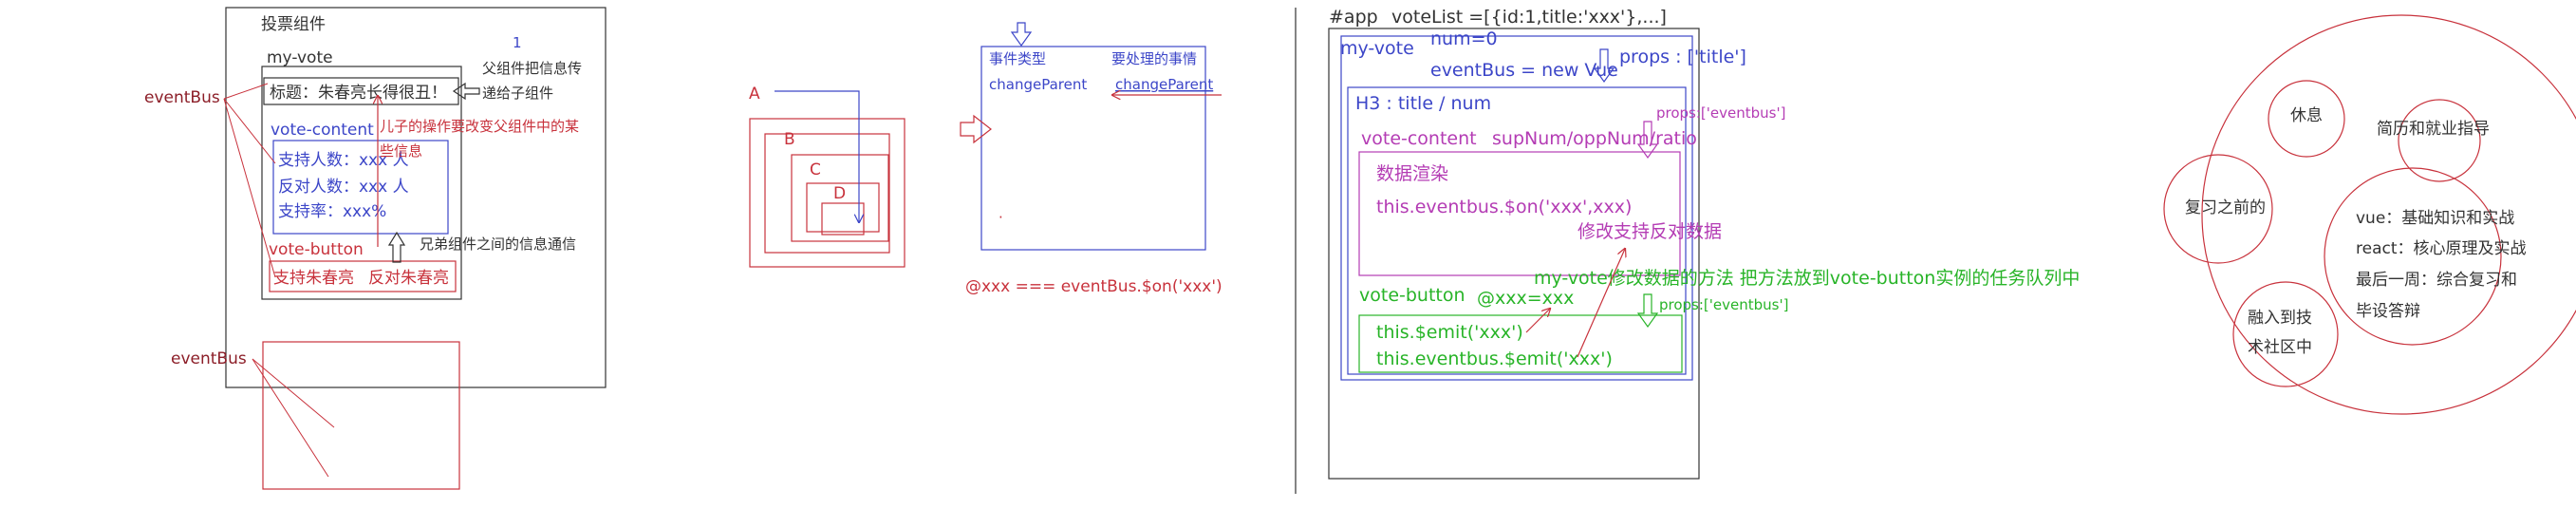  I want to click on react-text: react：核心原理及实战, so click(2442, 248).